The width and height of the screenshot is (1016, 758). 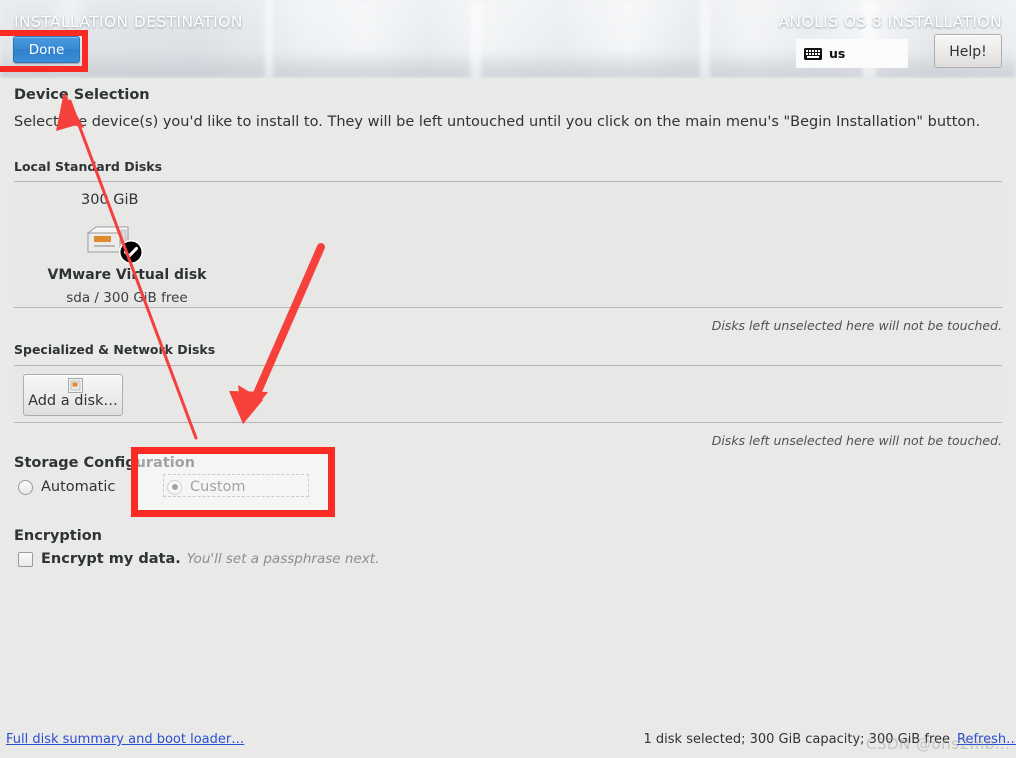 I want to click on storage-configuration-heading: Storage Configuration, so click(x=105, y=463).